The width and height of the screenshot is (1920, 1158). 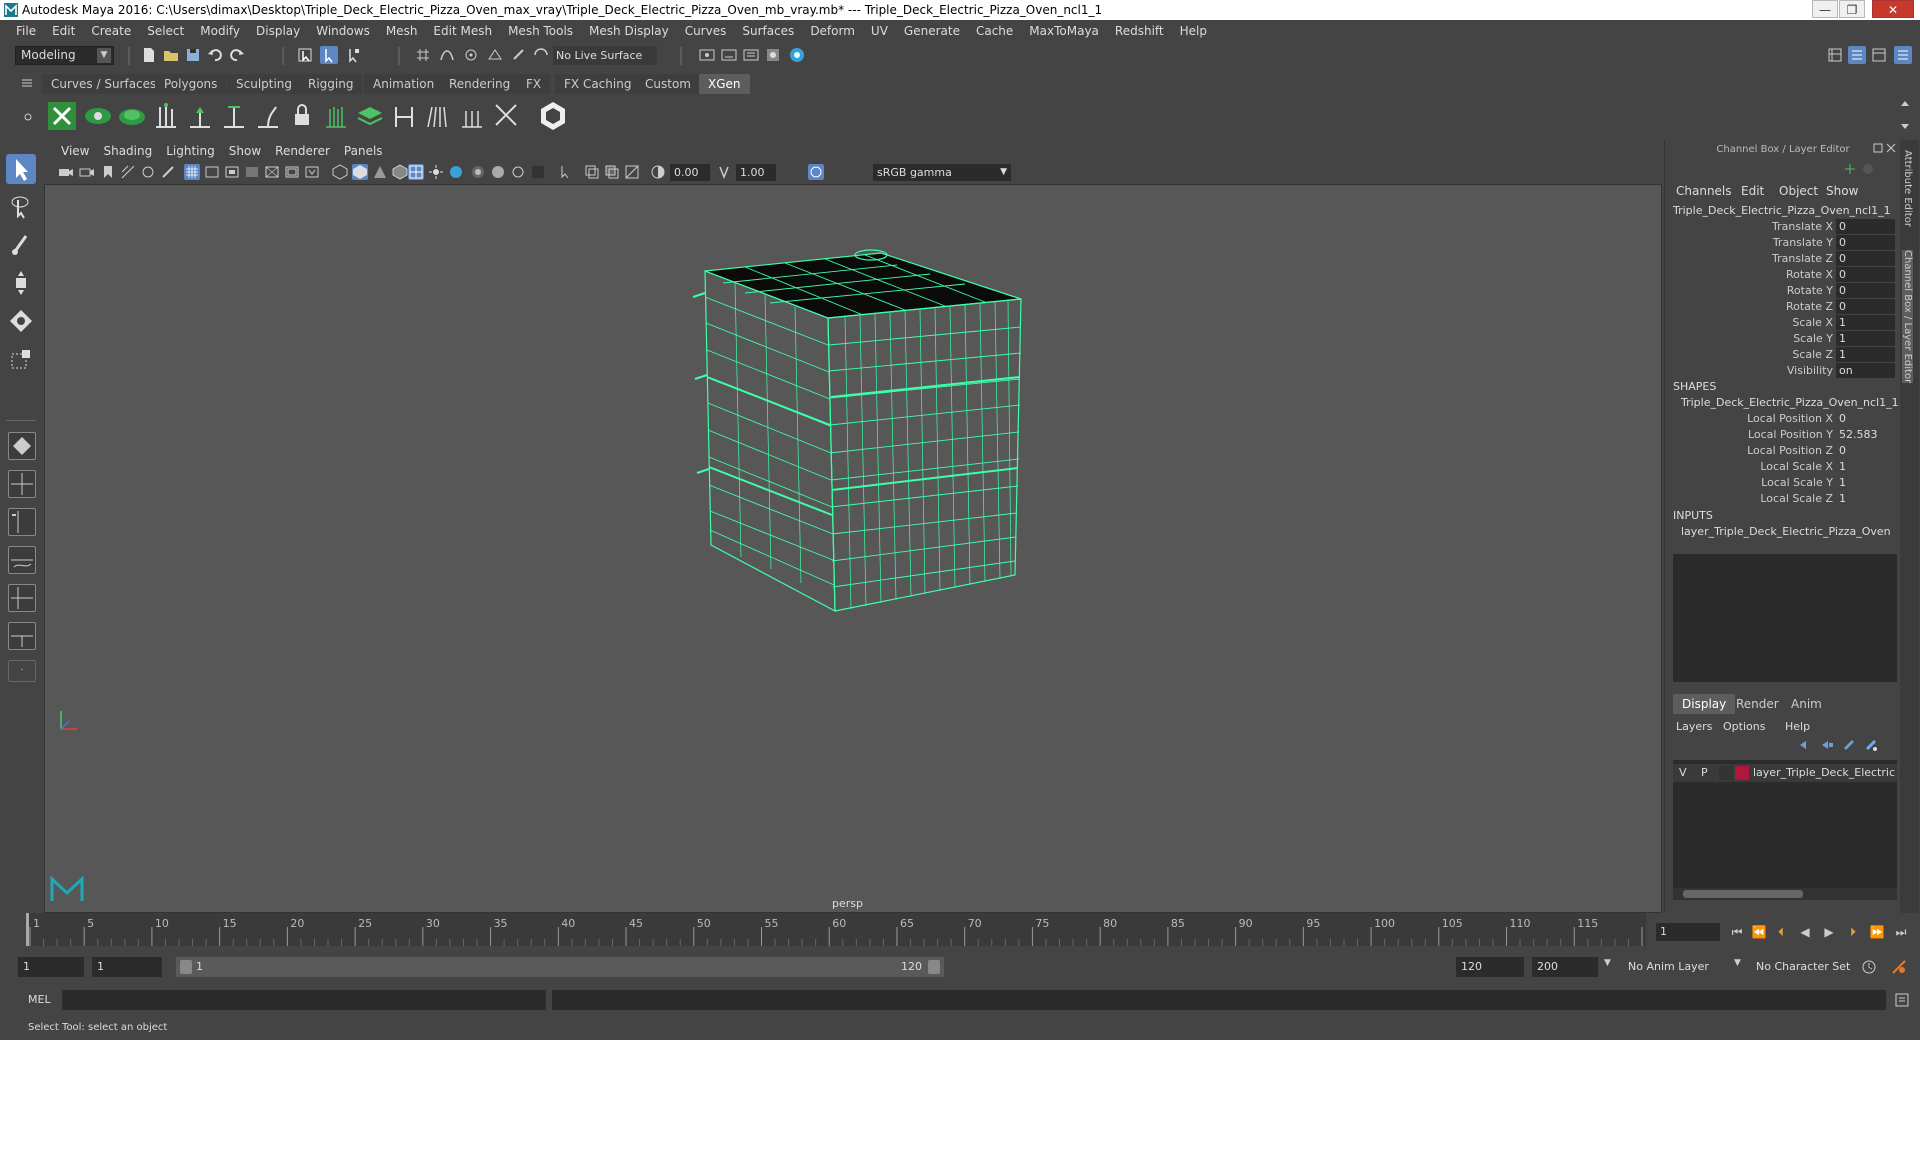 I want to click on anim-start-field: 1, so click(x=127, y=967).